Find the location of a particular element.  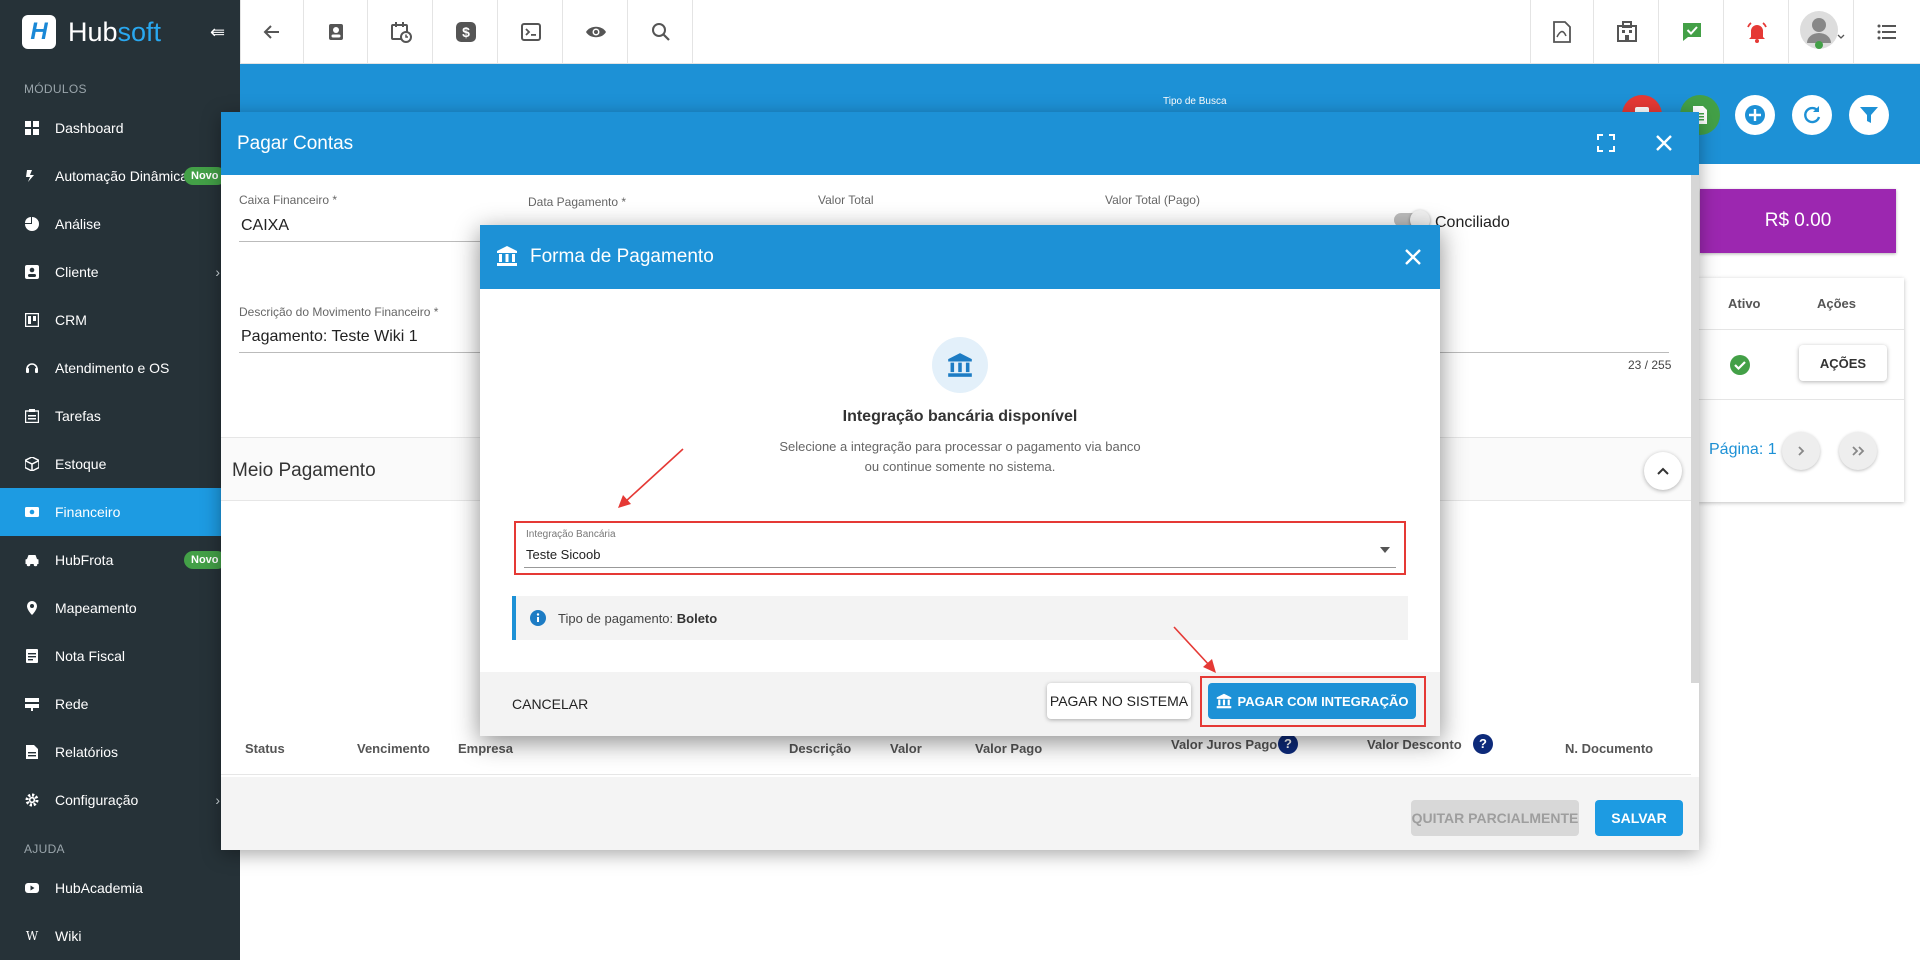

list-menu-button is located at coordinates (1887, 32).